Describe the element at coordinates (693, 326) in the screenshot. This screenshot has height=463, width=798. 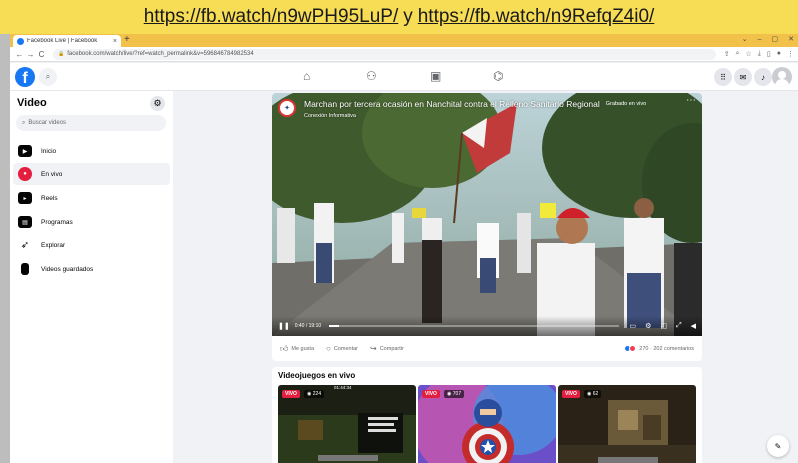
I see `volume-icon: ◀` at that location.